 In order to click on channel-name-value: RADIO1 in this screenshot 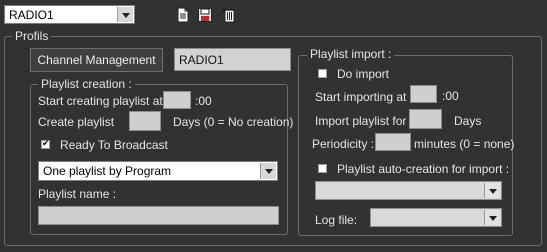, I will do `click(201, 60)`.